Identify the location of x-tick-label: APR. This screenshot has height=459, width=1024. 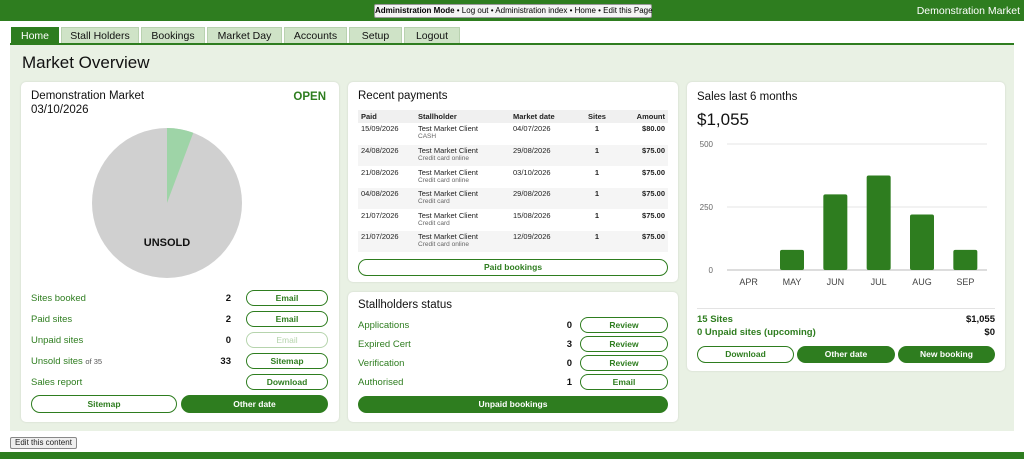
(748, 282).